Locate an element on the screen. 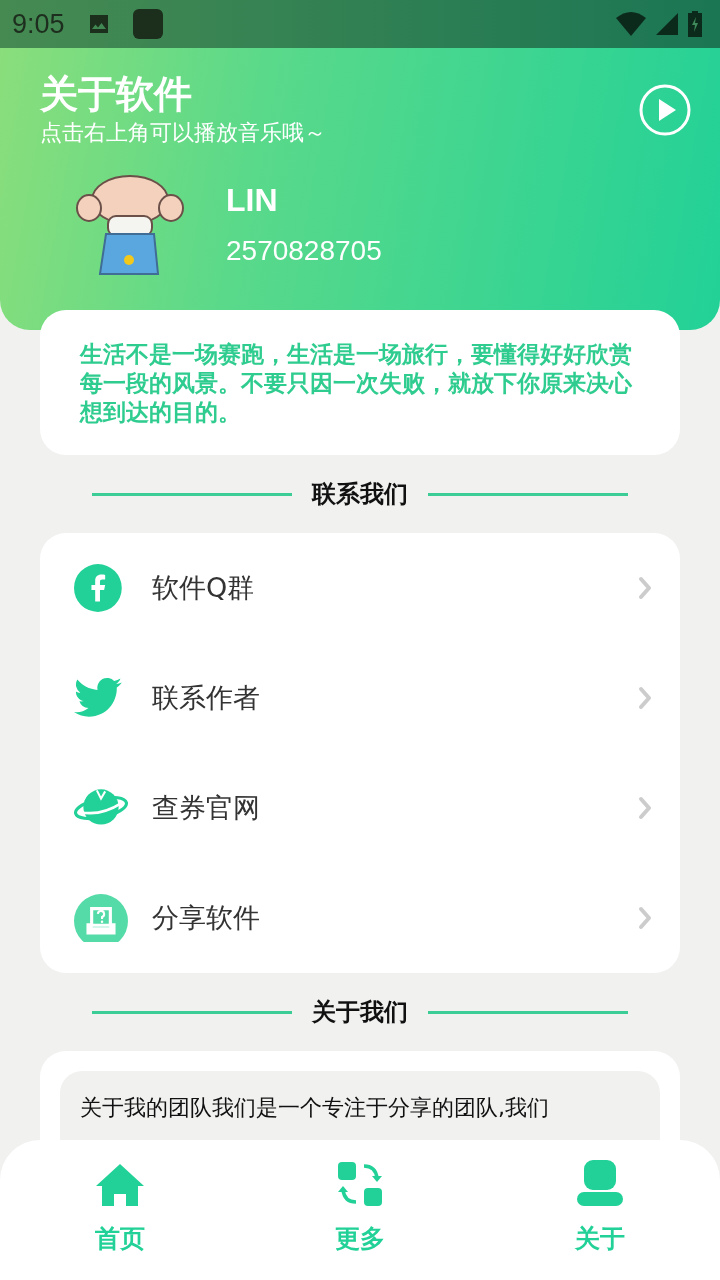 The width and height of the screenshot is (720, 1280). about-text: 关于我的团队我们是一个专注于分享的团队,我们 is located at coordinates (315, 1108).